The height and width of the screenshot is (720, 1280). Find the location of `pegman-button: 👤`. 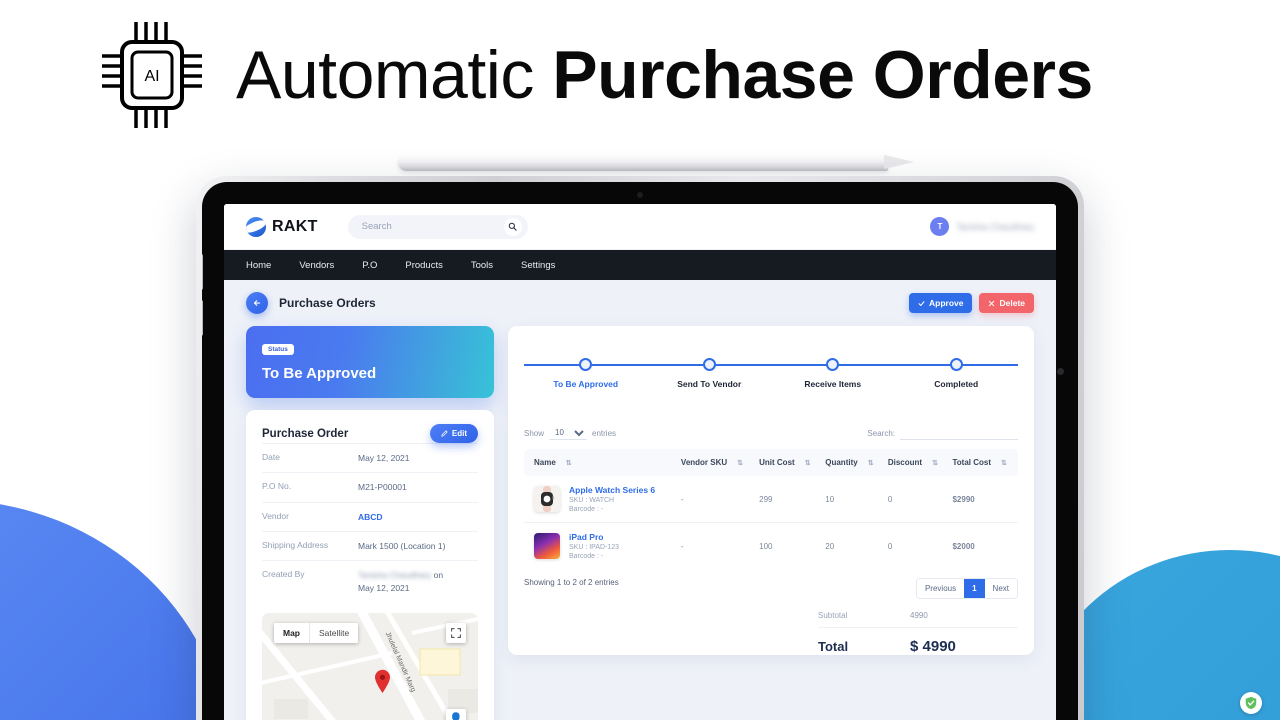

pegman-button: 👤 is located at coordinates (456, 714).